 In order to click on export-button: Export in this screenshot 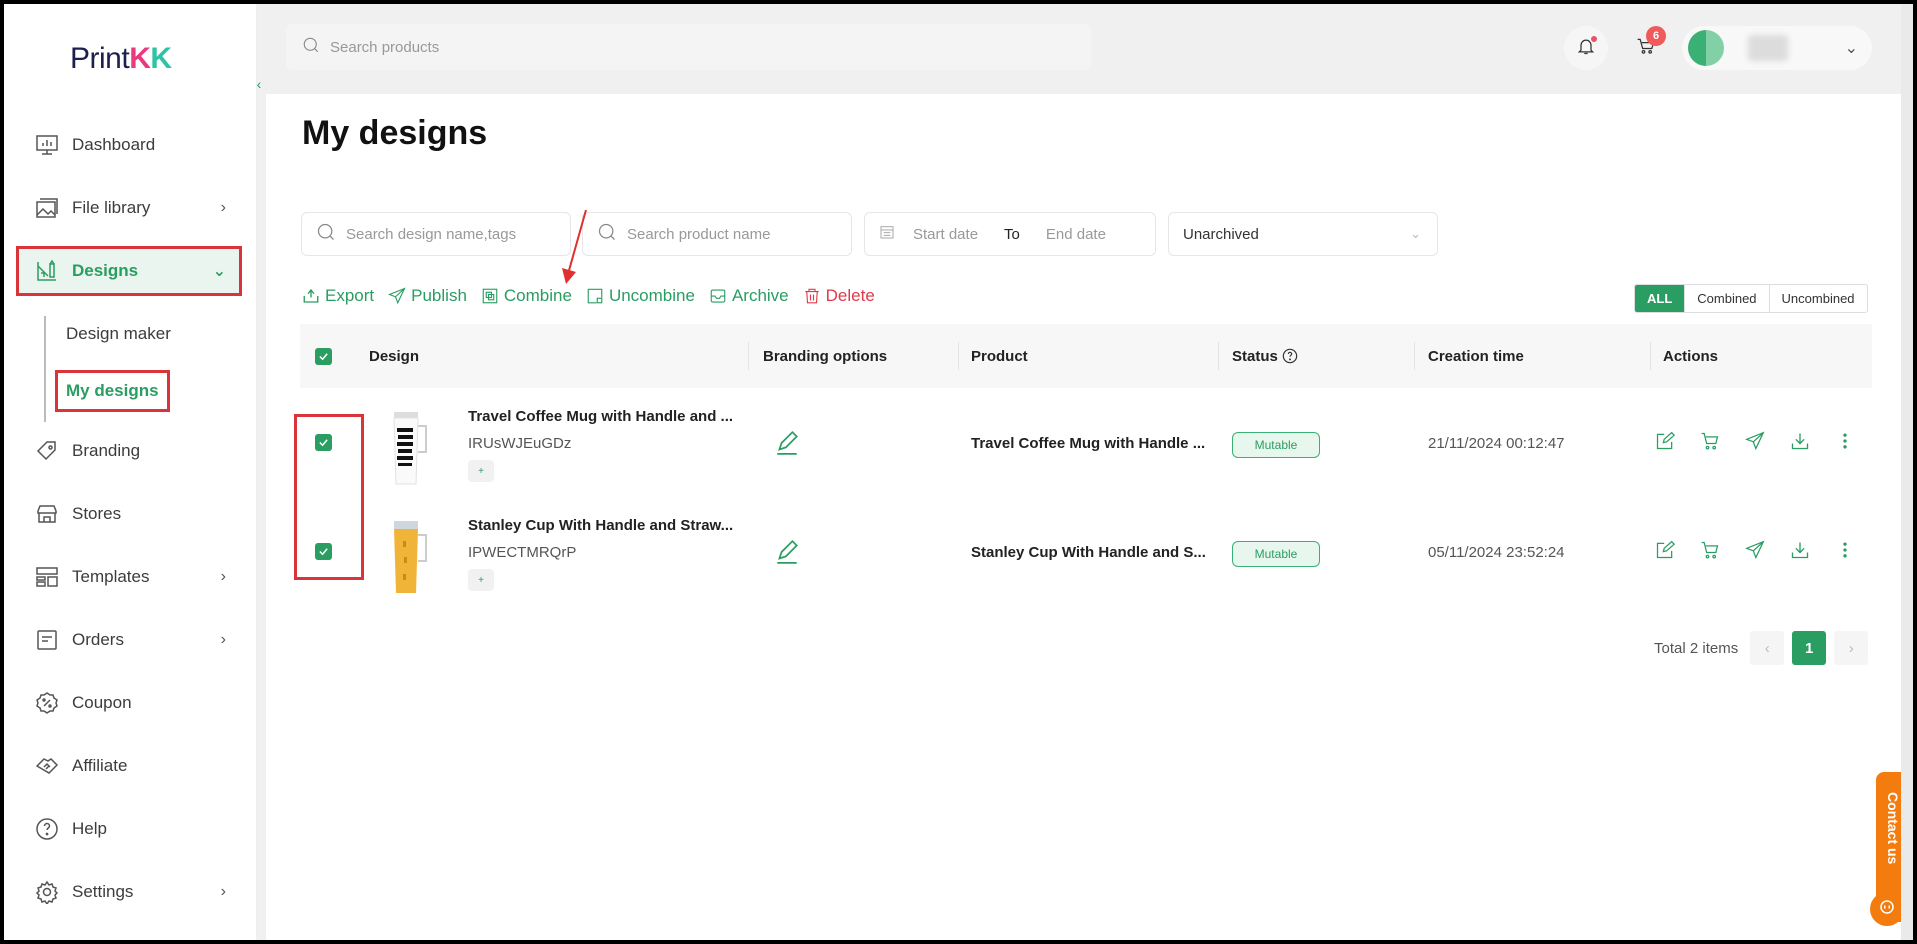, I will do `click(338, 296)`.